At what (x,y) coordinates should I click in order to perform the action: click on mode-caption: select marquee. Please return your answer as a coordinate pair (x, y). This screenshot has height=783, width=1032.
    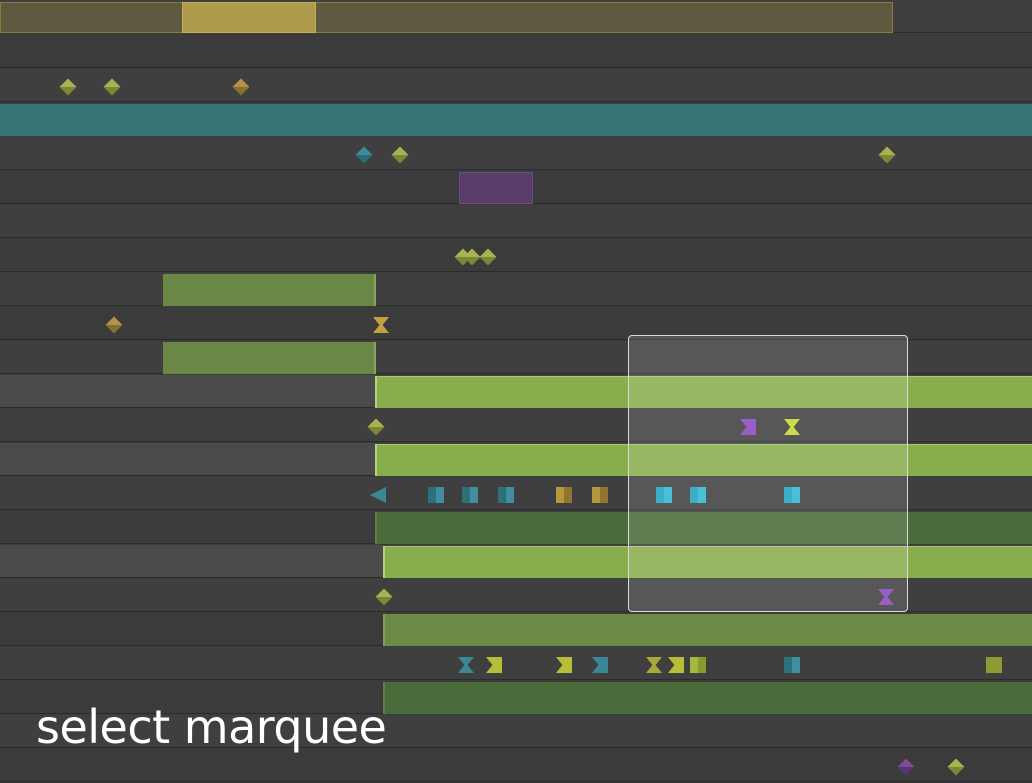
    Looking at the image, I should click on (211, 727).